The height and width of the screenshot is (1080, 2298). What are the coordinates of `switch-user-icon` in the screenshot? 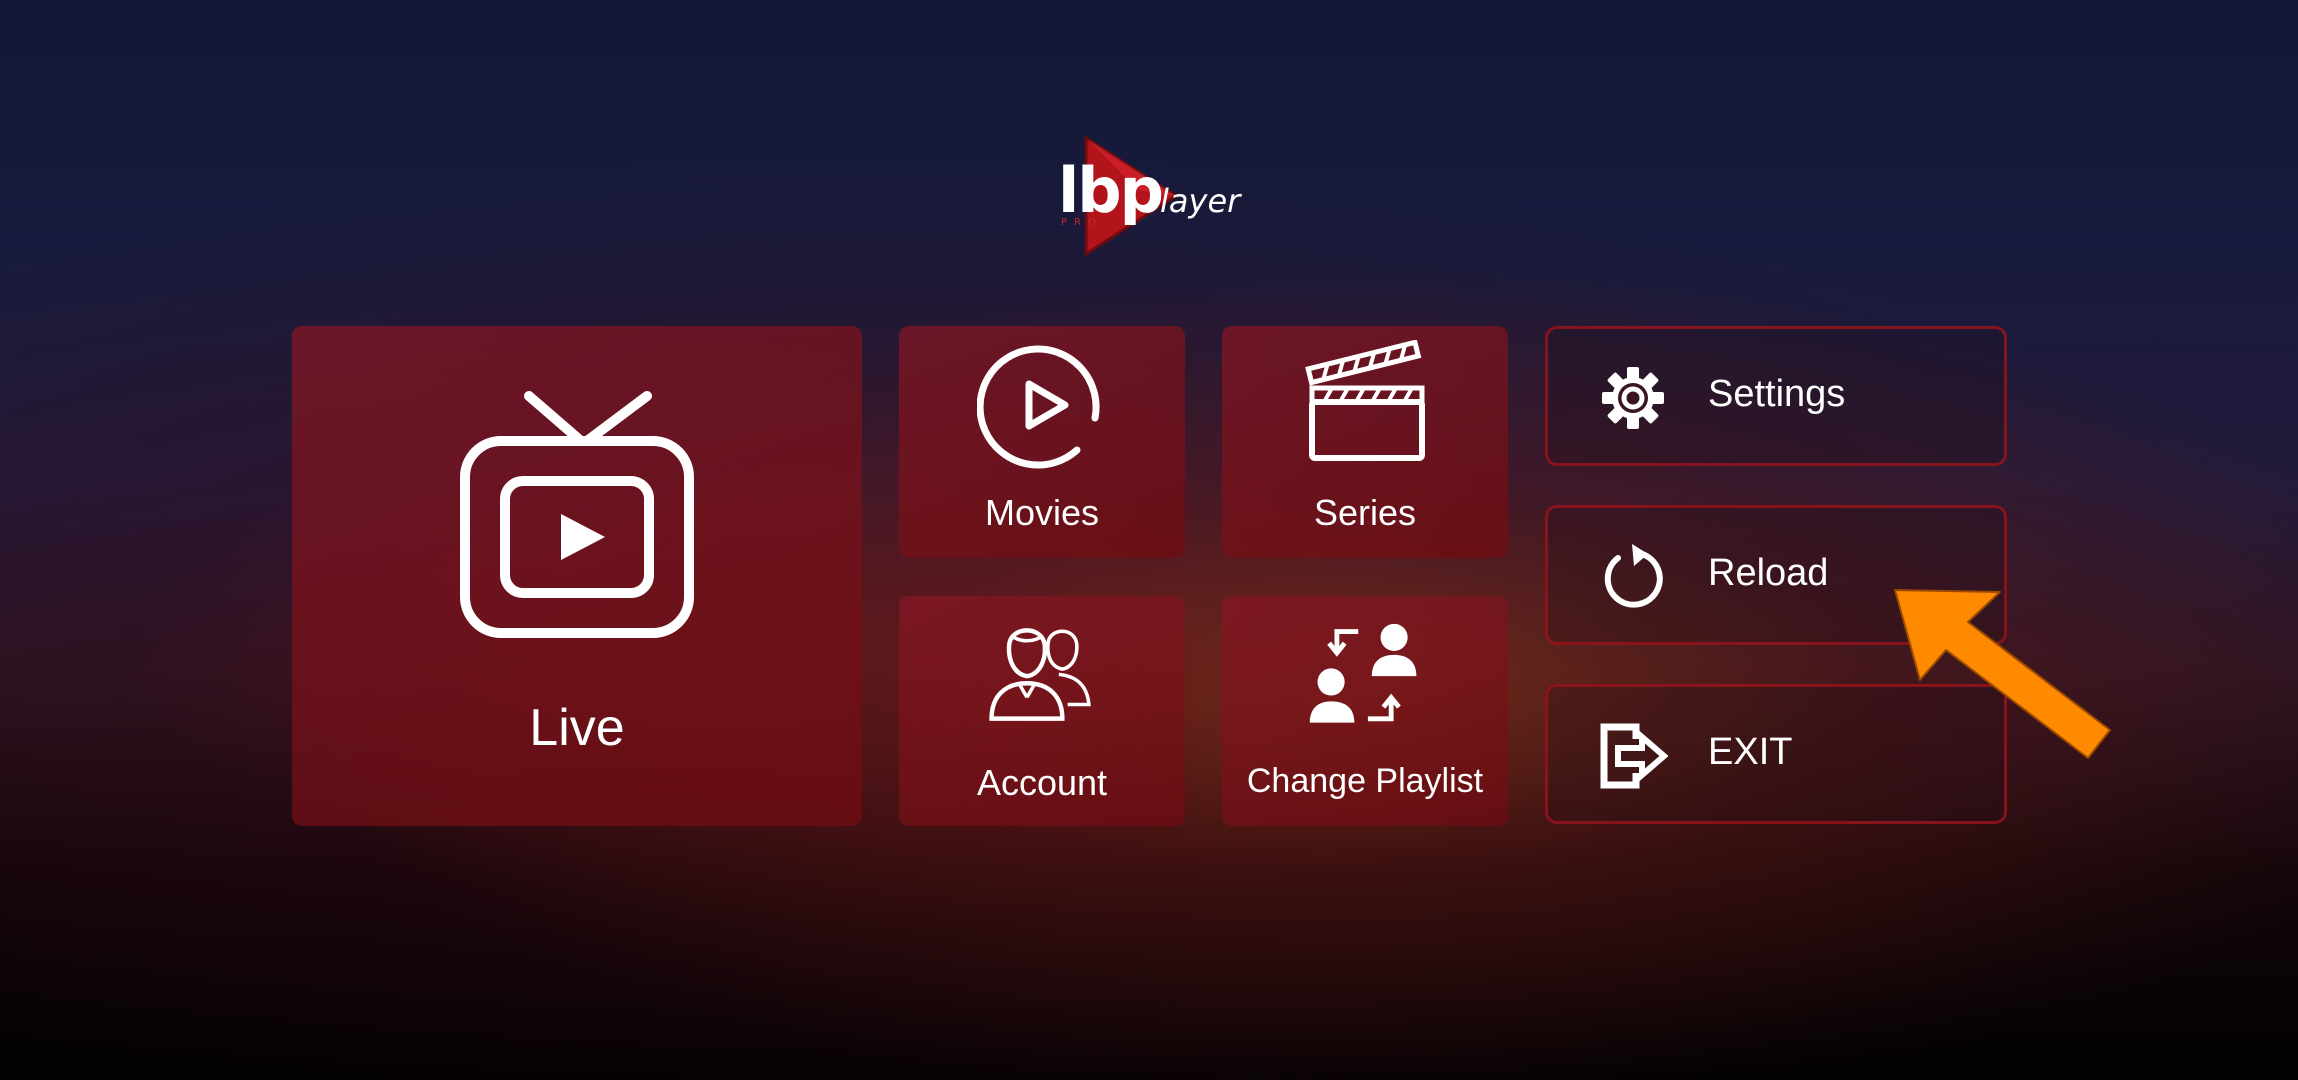 It's located at (1363, 673).